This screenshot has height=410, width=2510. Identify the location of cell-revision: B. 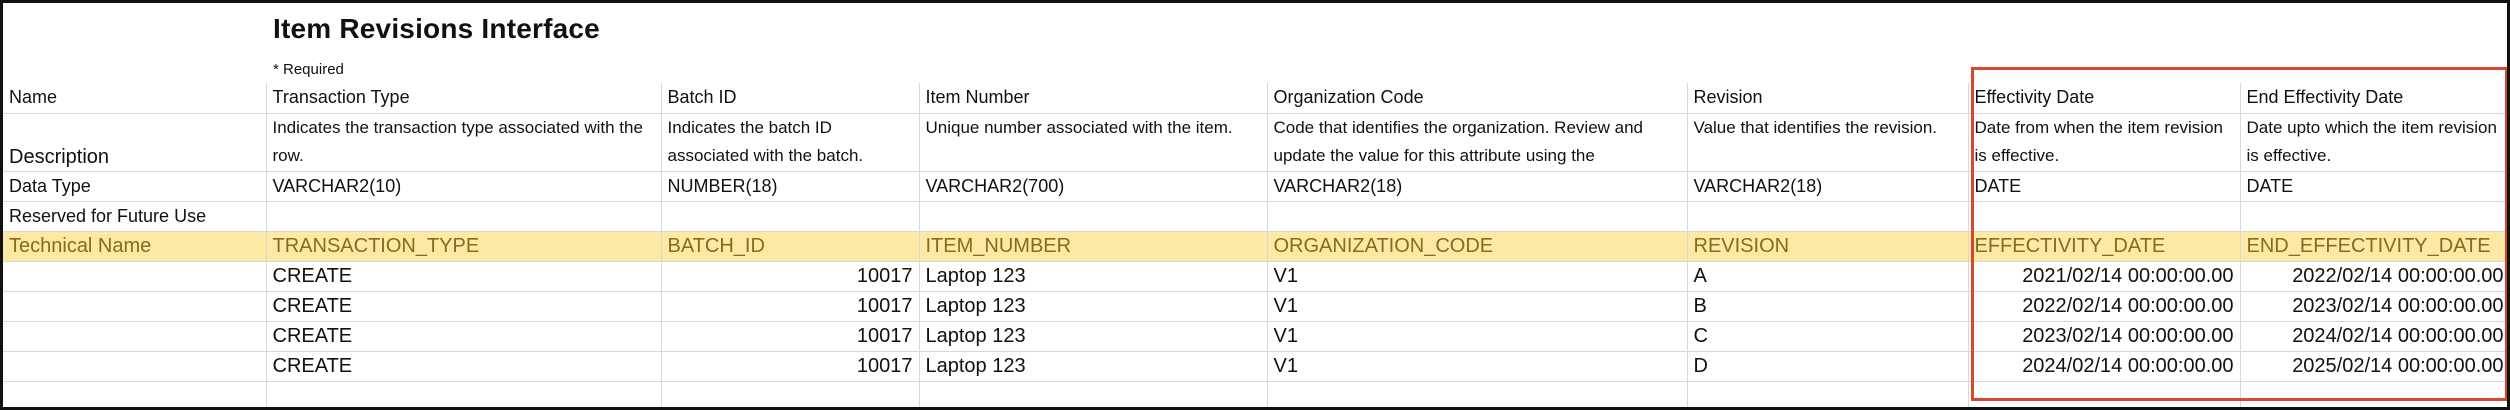
(1828, 306).